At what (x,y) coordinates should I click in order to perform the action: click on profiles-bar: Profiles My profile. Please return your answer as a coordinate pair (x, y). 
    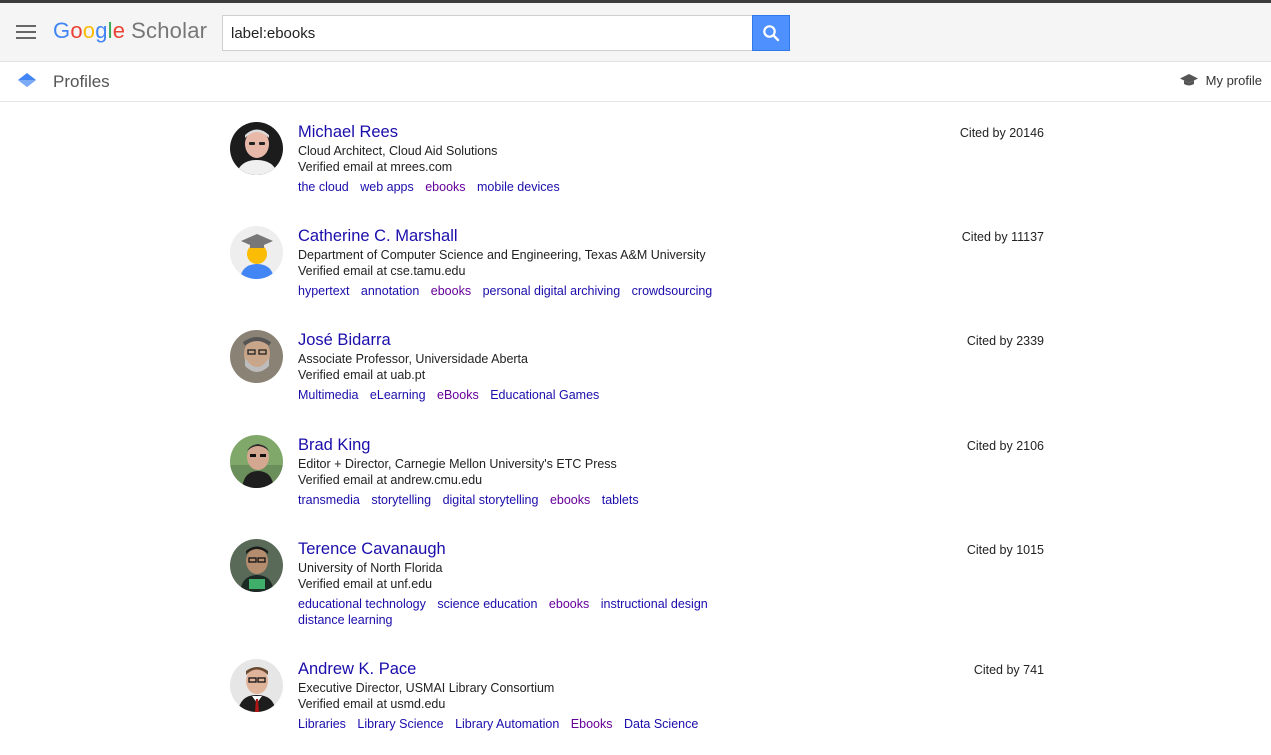
    Looking at the image, I should click on (635, 82).